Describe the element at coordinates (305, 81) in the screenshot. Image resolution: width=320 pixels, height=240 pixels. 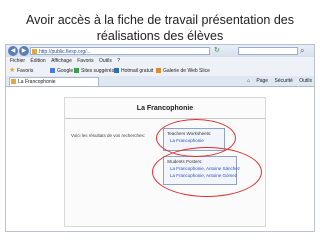
I see `tools-menu: Outils` at that location.